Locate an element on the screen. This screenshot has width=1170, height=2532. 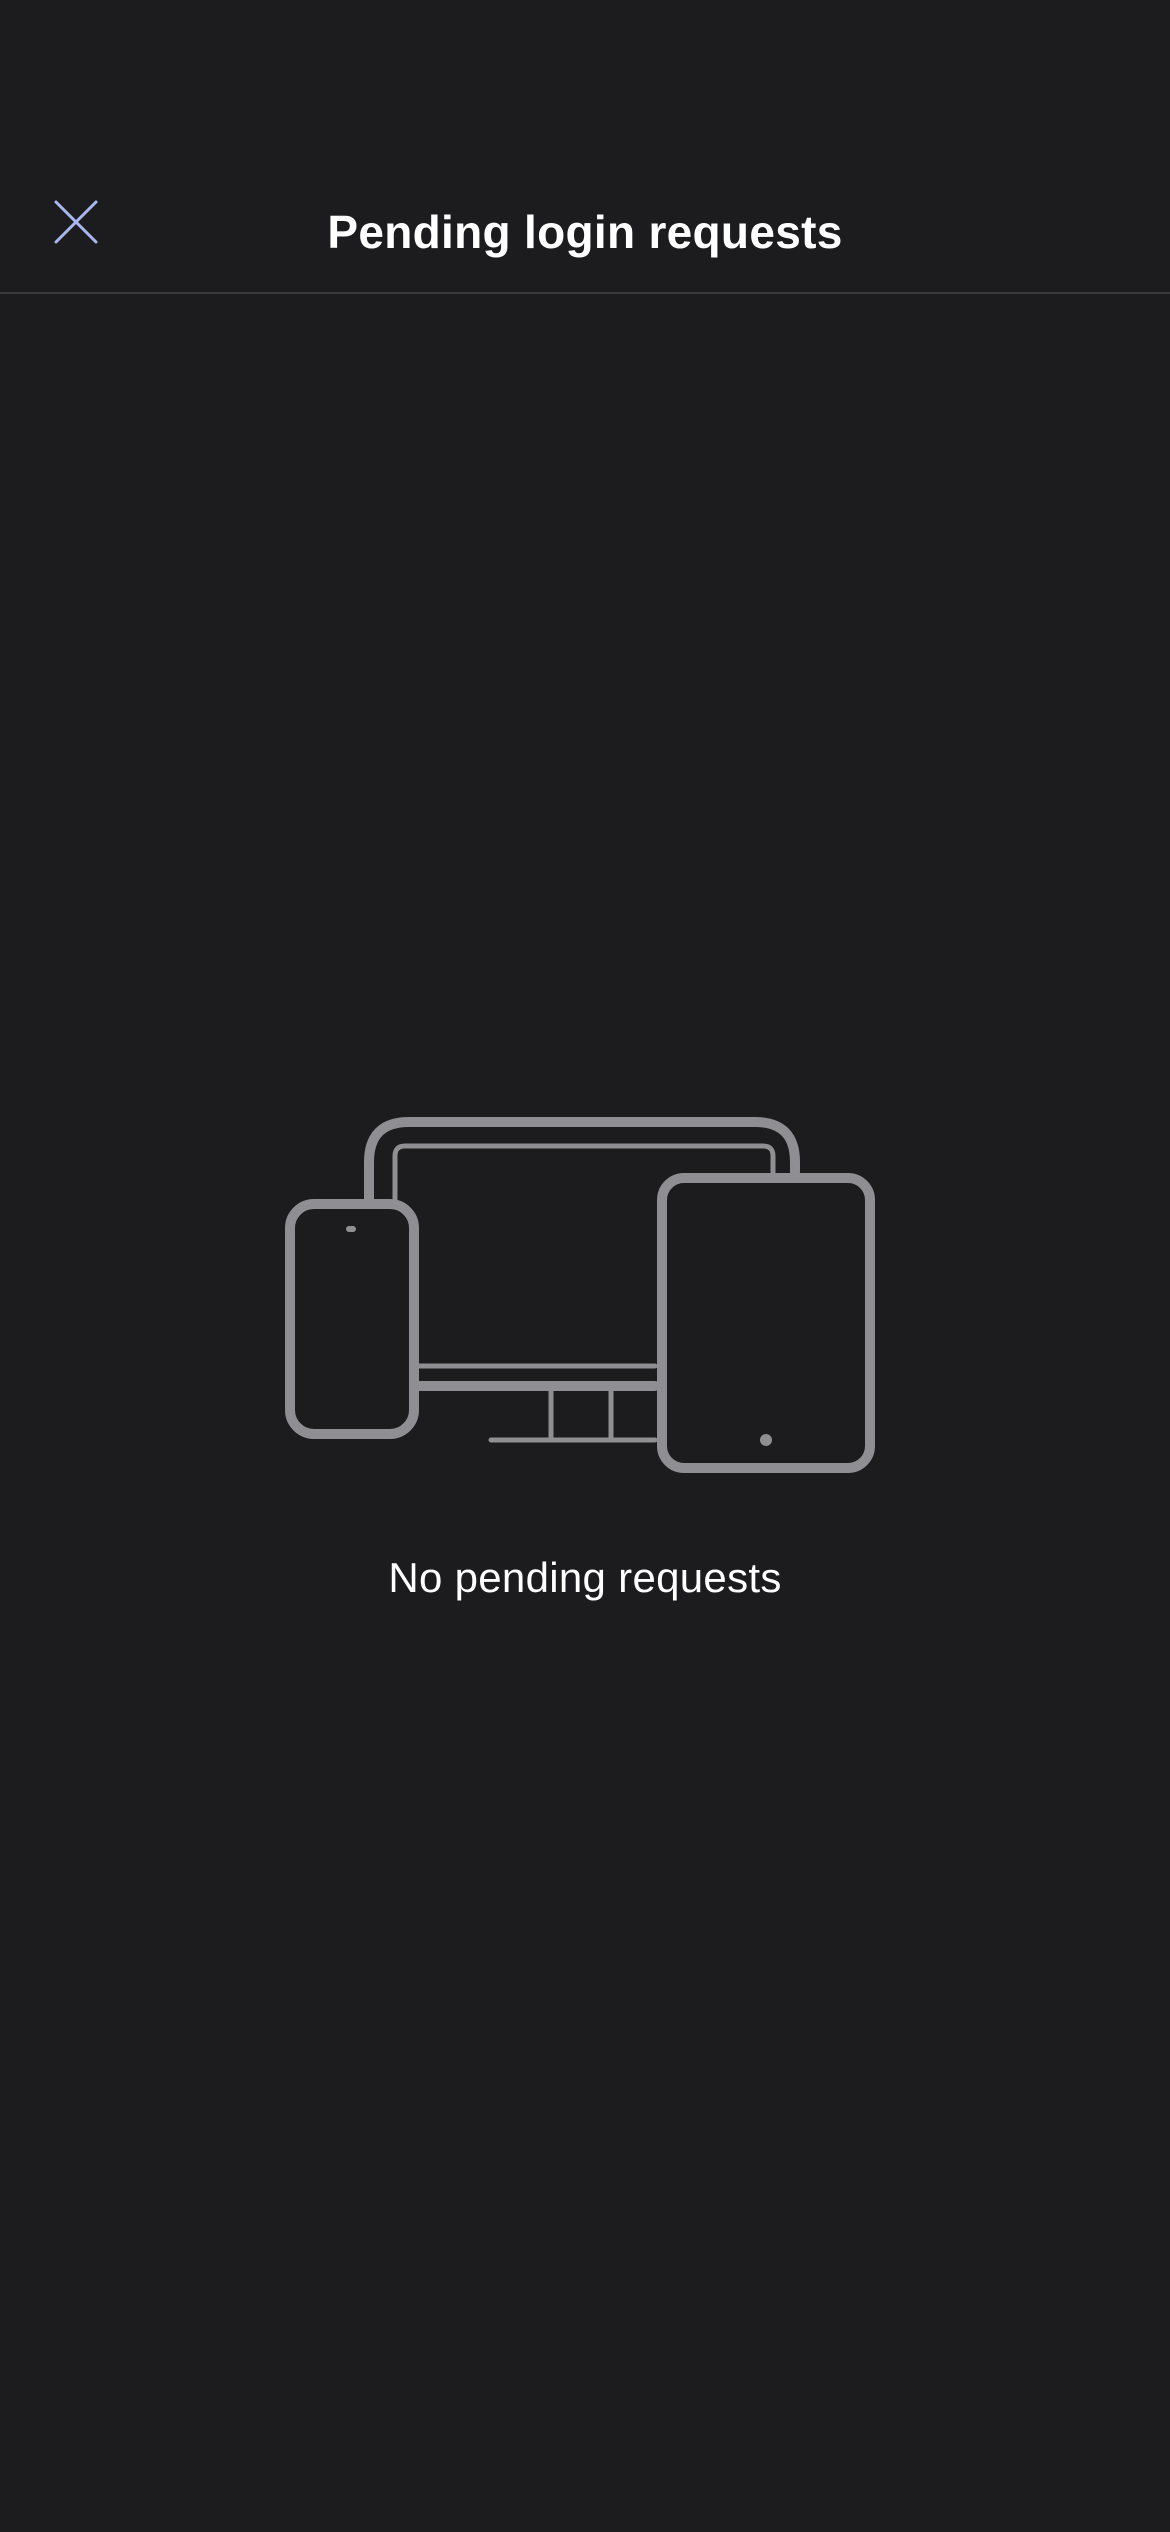
tablet-outline is located at coordinates (766, 1323).